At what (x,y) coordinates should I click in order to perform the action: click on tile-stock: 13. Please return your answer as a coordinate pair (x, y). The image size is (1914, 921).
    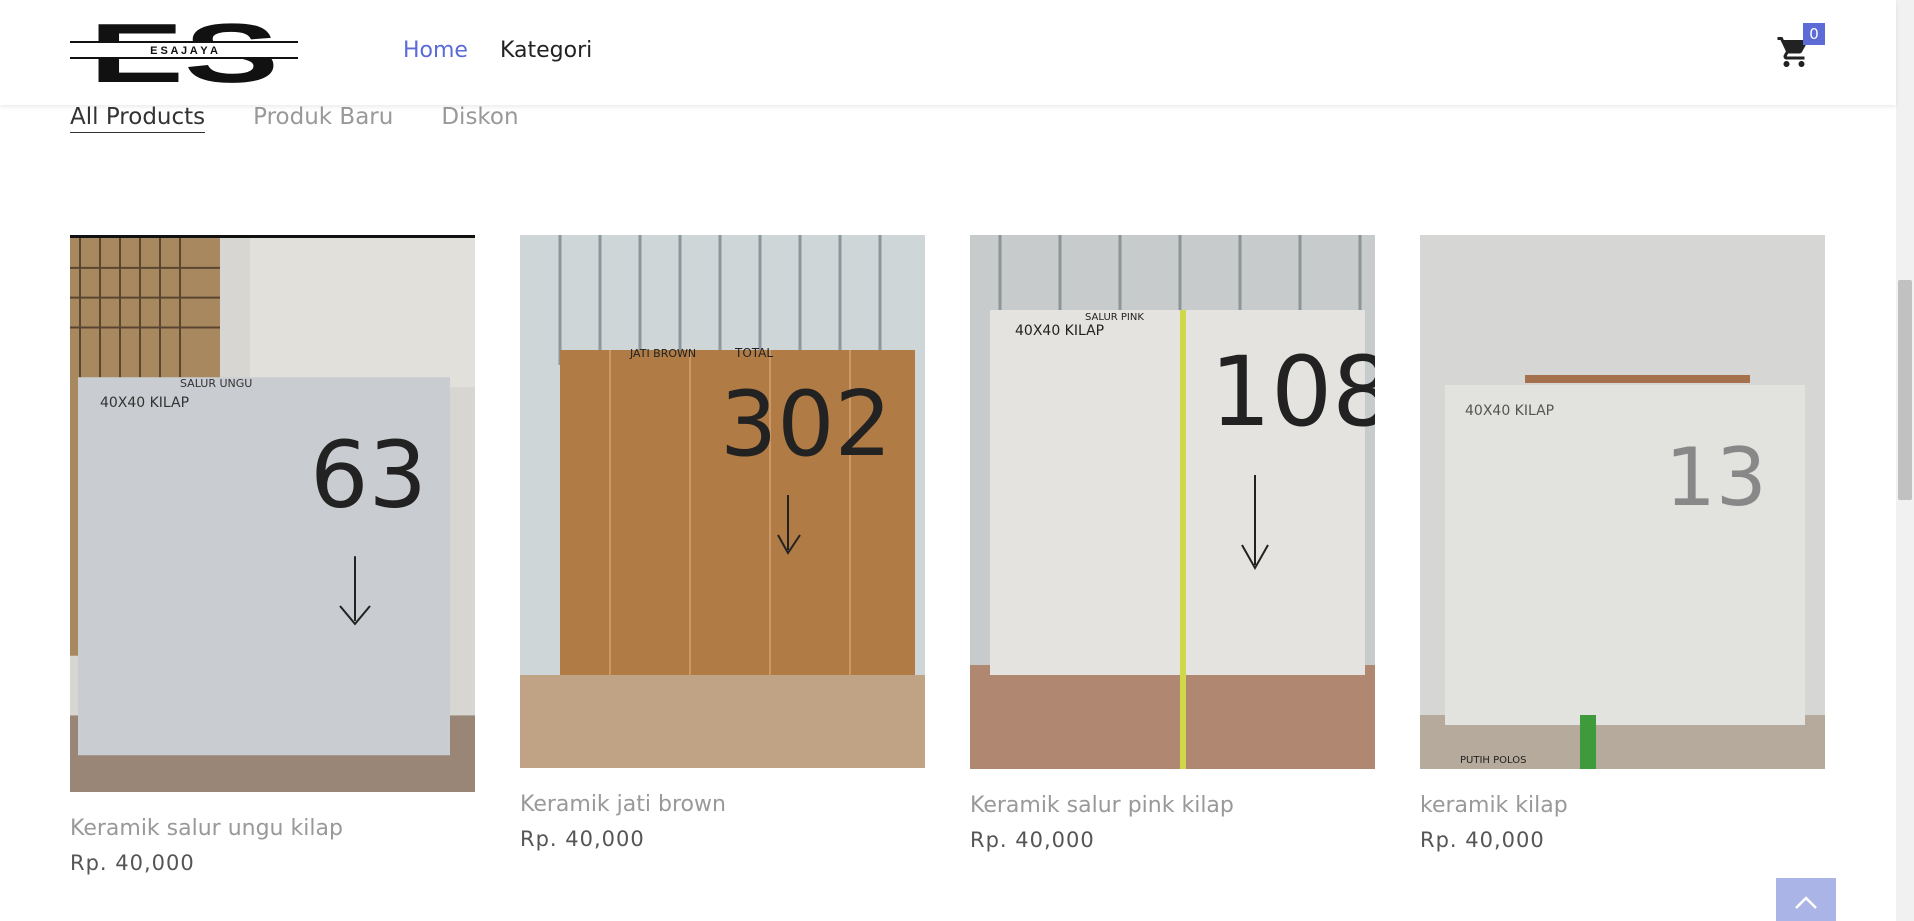
    Looking at the image, I should click on (1716, 477).